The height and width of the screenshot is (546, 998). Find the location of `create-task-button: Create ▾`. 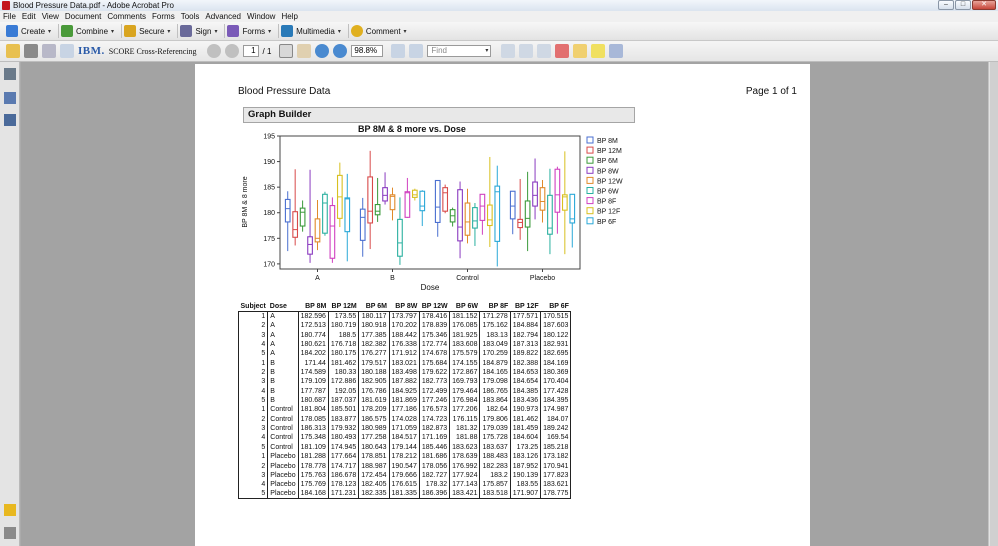

create-task-button: Create ▾ is located at coordinates (31, 31).